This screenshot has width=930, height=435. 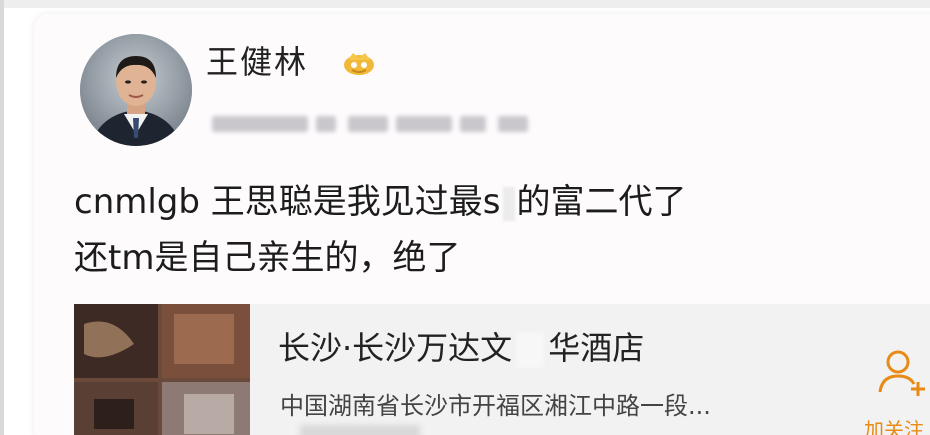 I want to click on post-text-segment: cnmlgb 王思聪是我见过最s, so click(x=287, y=202).